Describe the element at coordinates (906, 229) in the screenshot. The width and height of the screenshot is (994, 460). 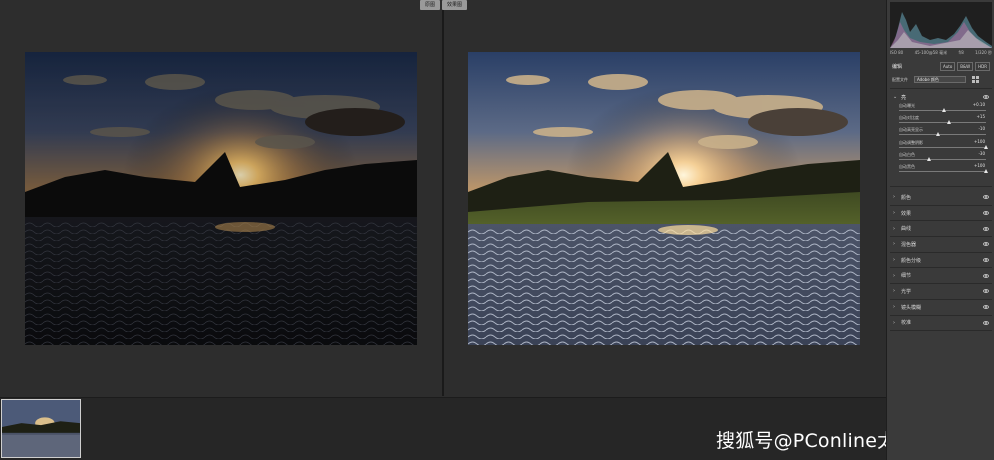
I see `section-label: 曲线` at that location.